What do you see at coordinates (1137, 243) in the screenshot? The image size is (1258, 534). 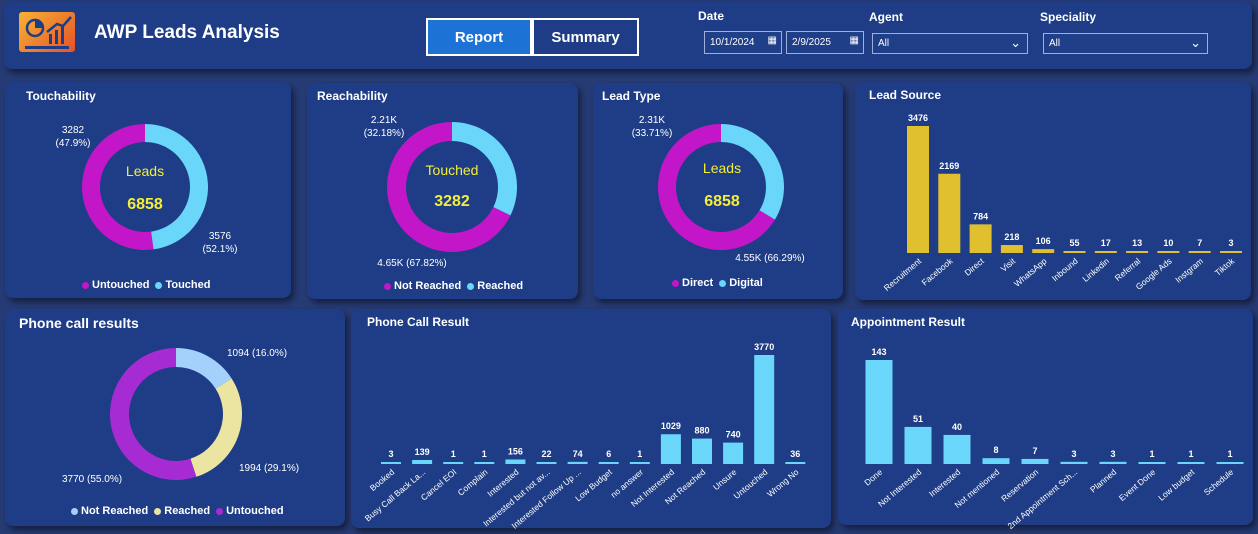 I see `lead-source-data-label: 13` at bounding box center [1137, 243].